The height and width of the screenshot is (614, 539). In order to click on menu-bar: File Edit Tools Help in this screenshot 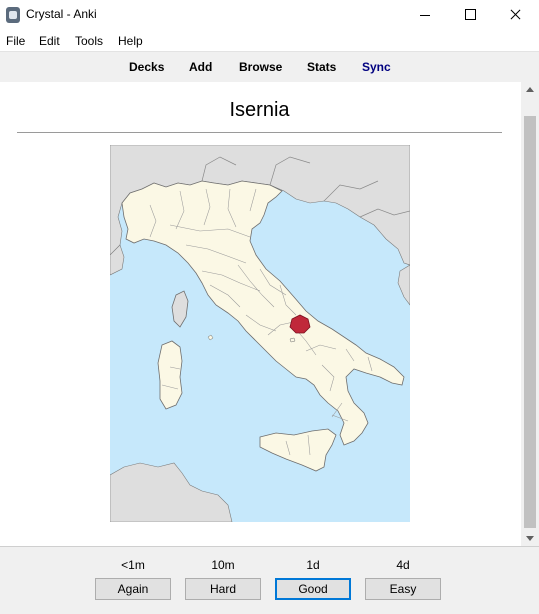, I will do `click(269, 40)`.